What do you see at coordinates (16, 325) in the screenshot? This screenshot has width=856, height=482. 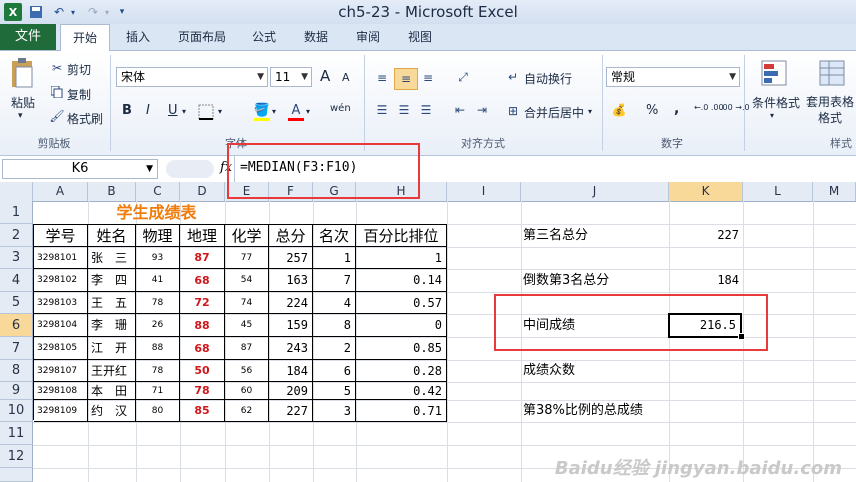 I see `row-header-6: 6` at bounding box center [16, 325].